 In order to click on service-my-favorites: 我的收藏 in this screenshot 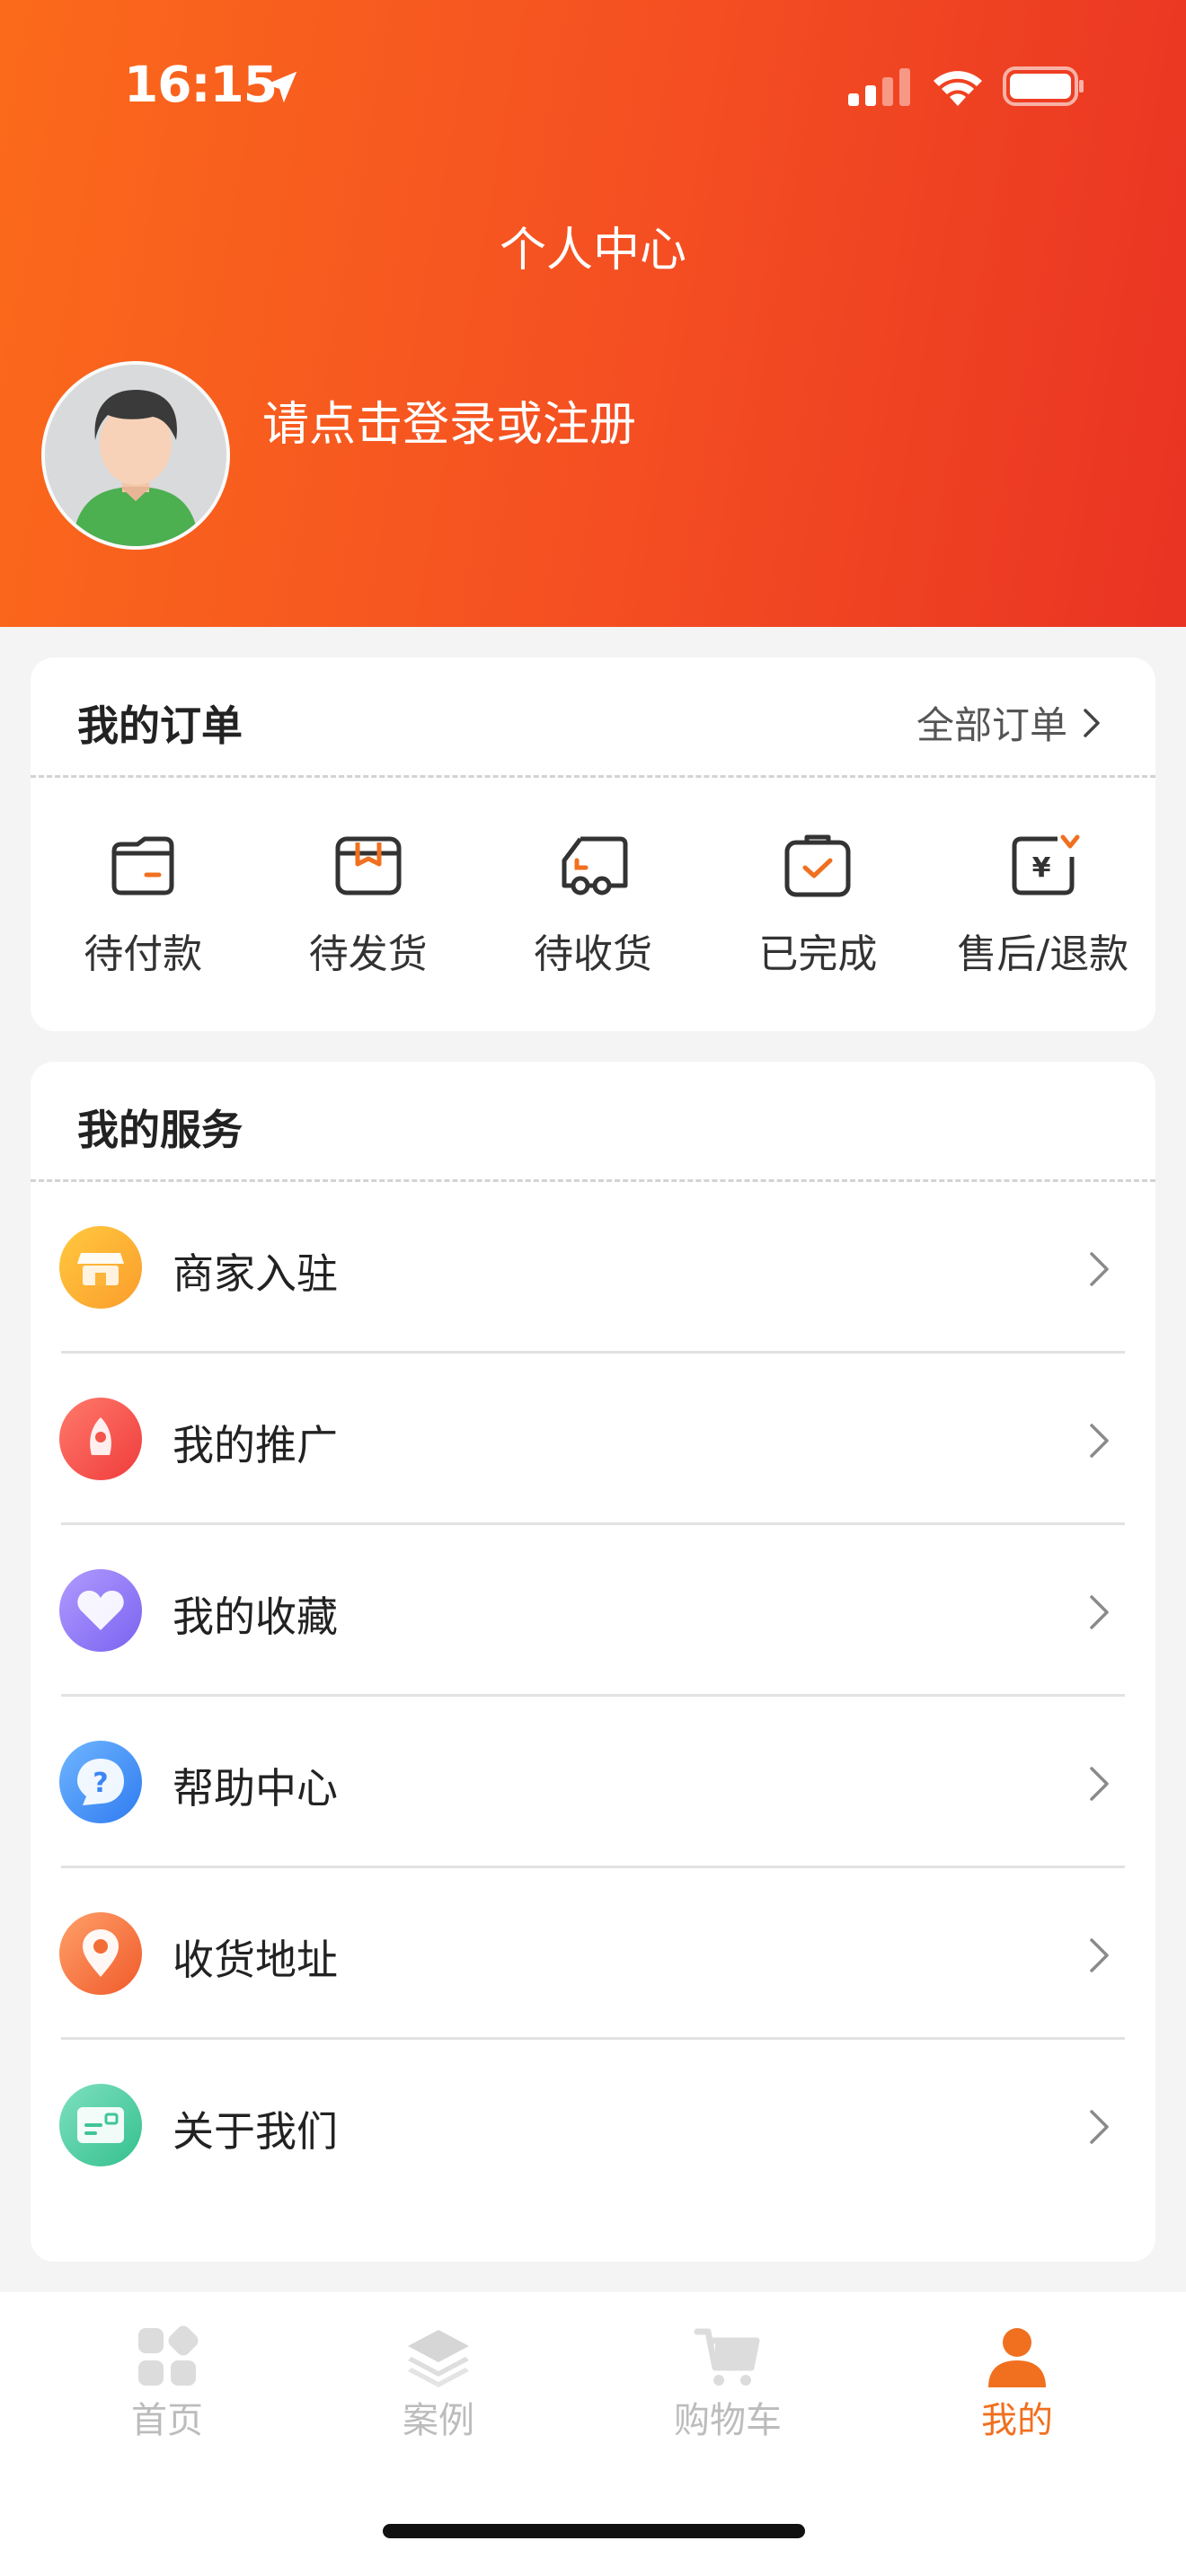, I will do `click(593, 1611)`.